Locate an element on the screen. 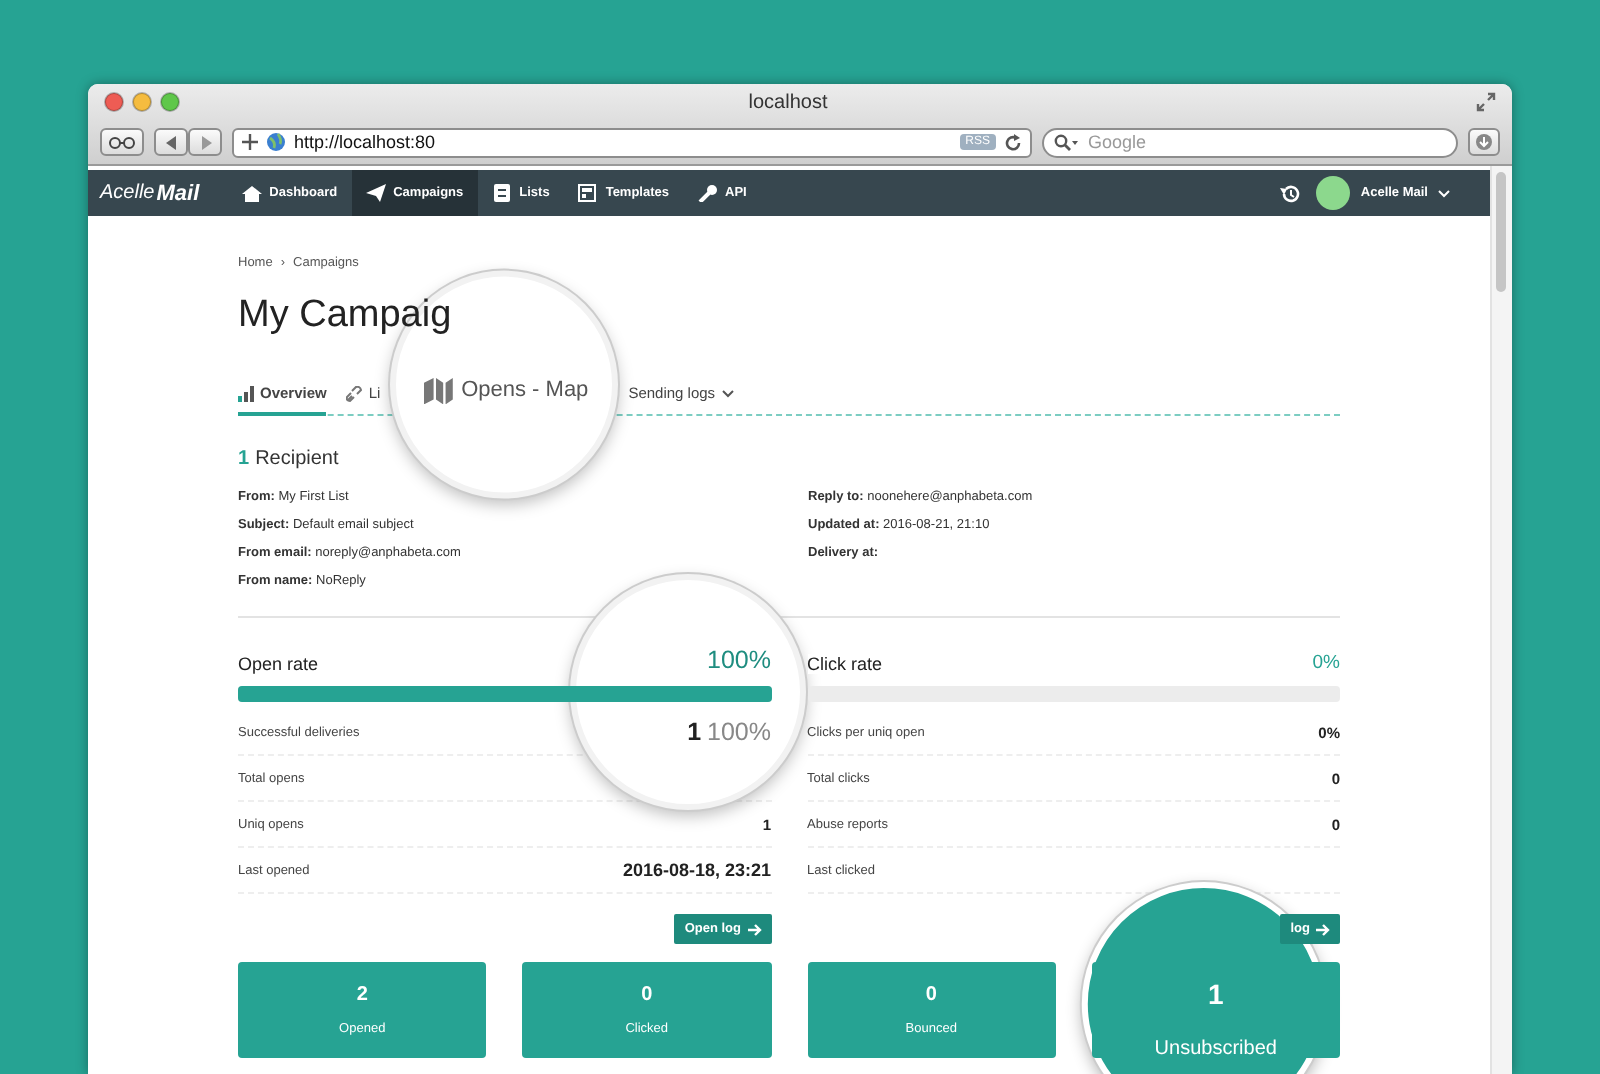 The height and width of the screenshot is (1074, 1600). download-icon is located at coordinates (1484, 142).